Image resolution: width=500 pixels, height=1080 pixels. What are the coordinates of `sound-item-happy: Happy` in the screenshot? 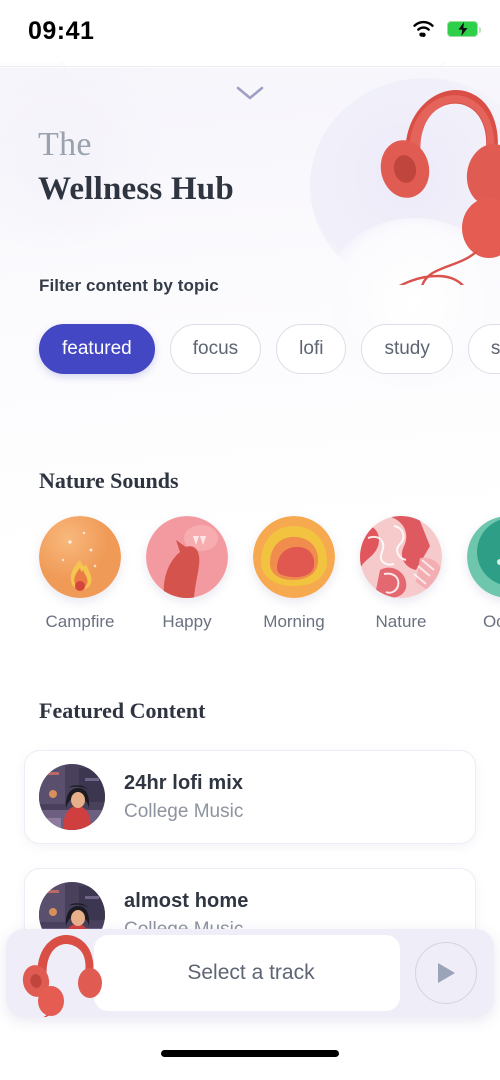 It's located at (187, 591).